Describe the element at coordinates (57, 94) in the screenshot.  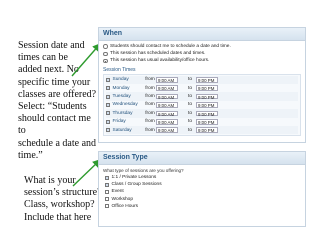
I see `note-line: classes are offered?` at that location.